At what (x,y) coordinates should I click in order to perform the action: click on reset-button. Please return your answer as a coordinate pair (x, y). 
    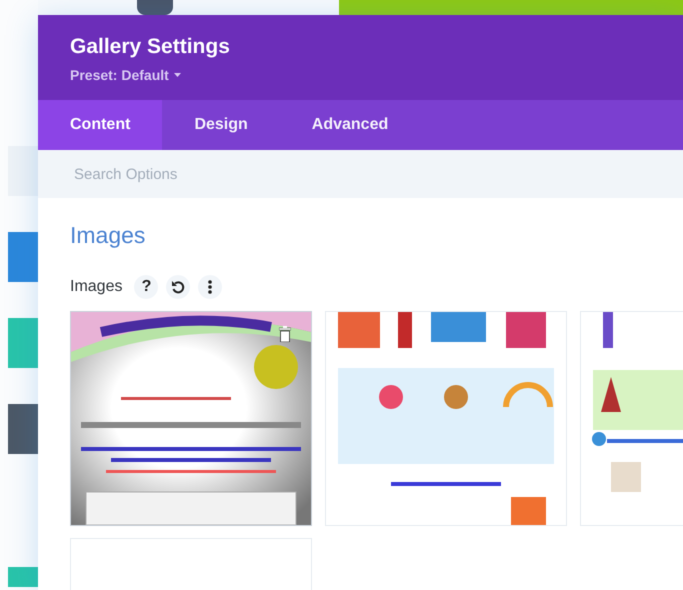
    Looking at the image, I should click on (178, 287).